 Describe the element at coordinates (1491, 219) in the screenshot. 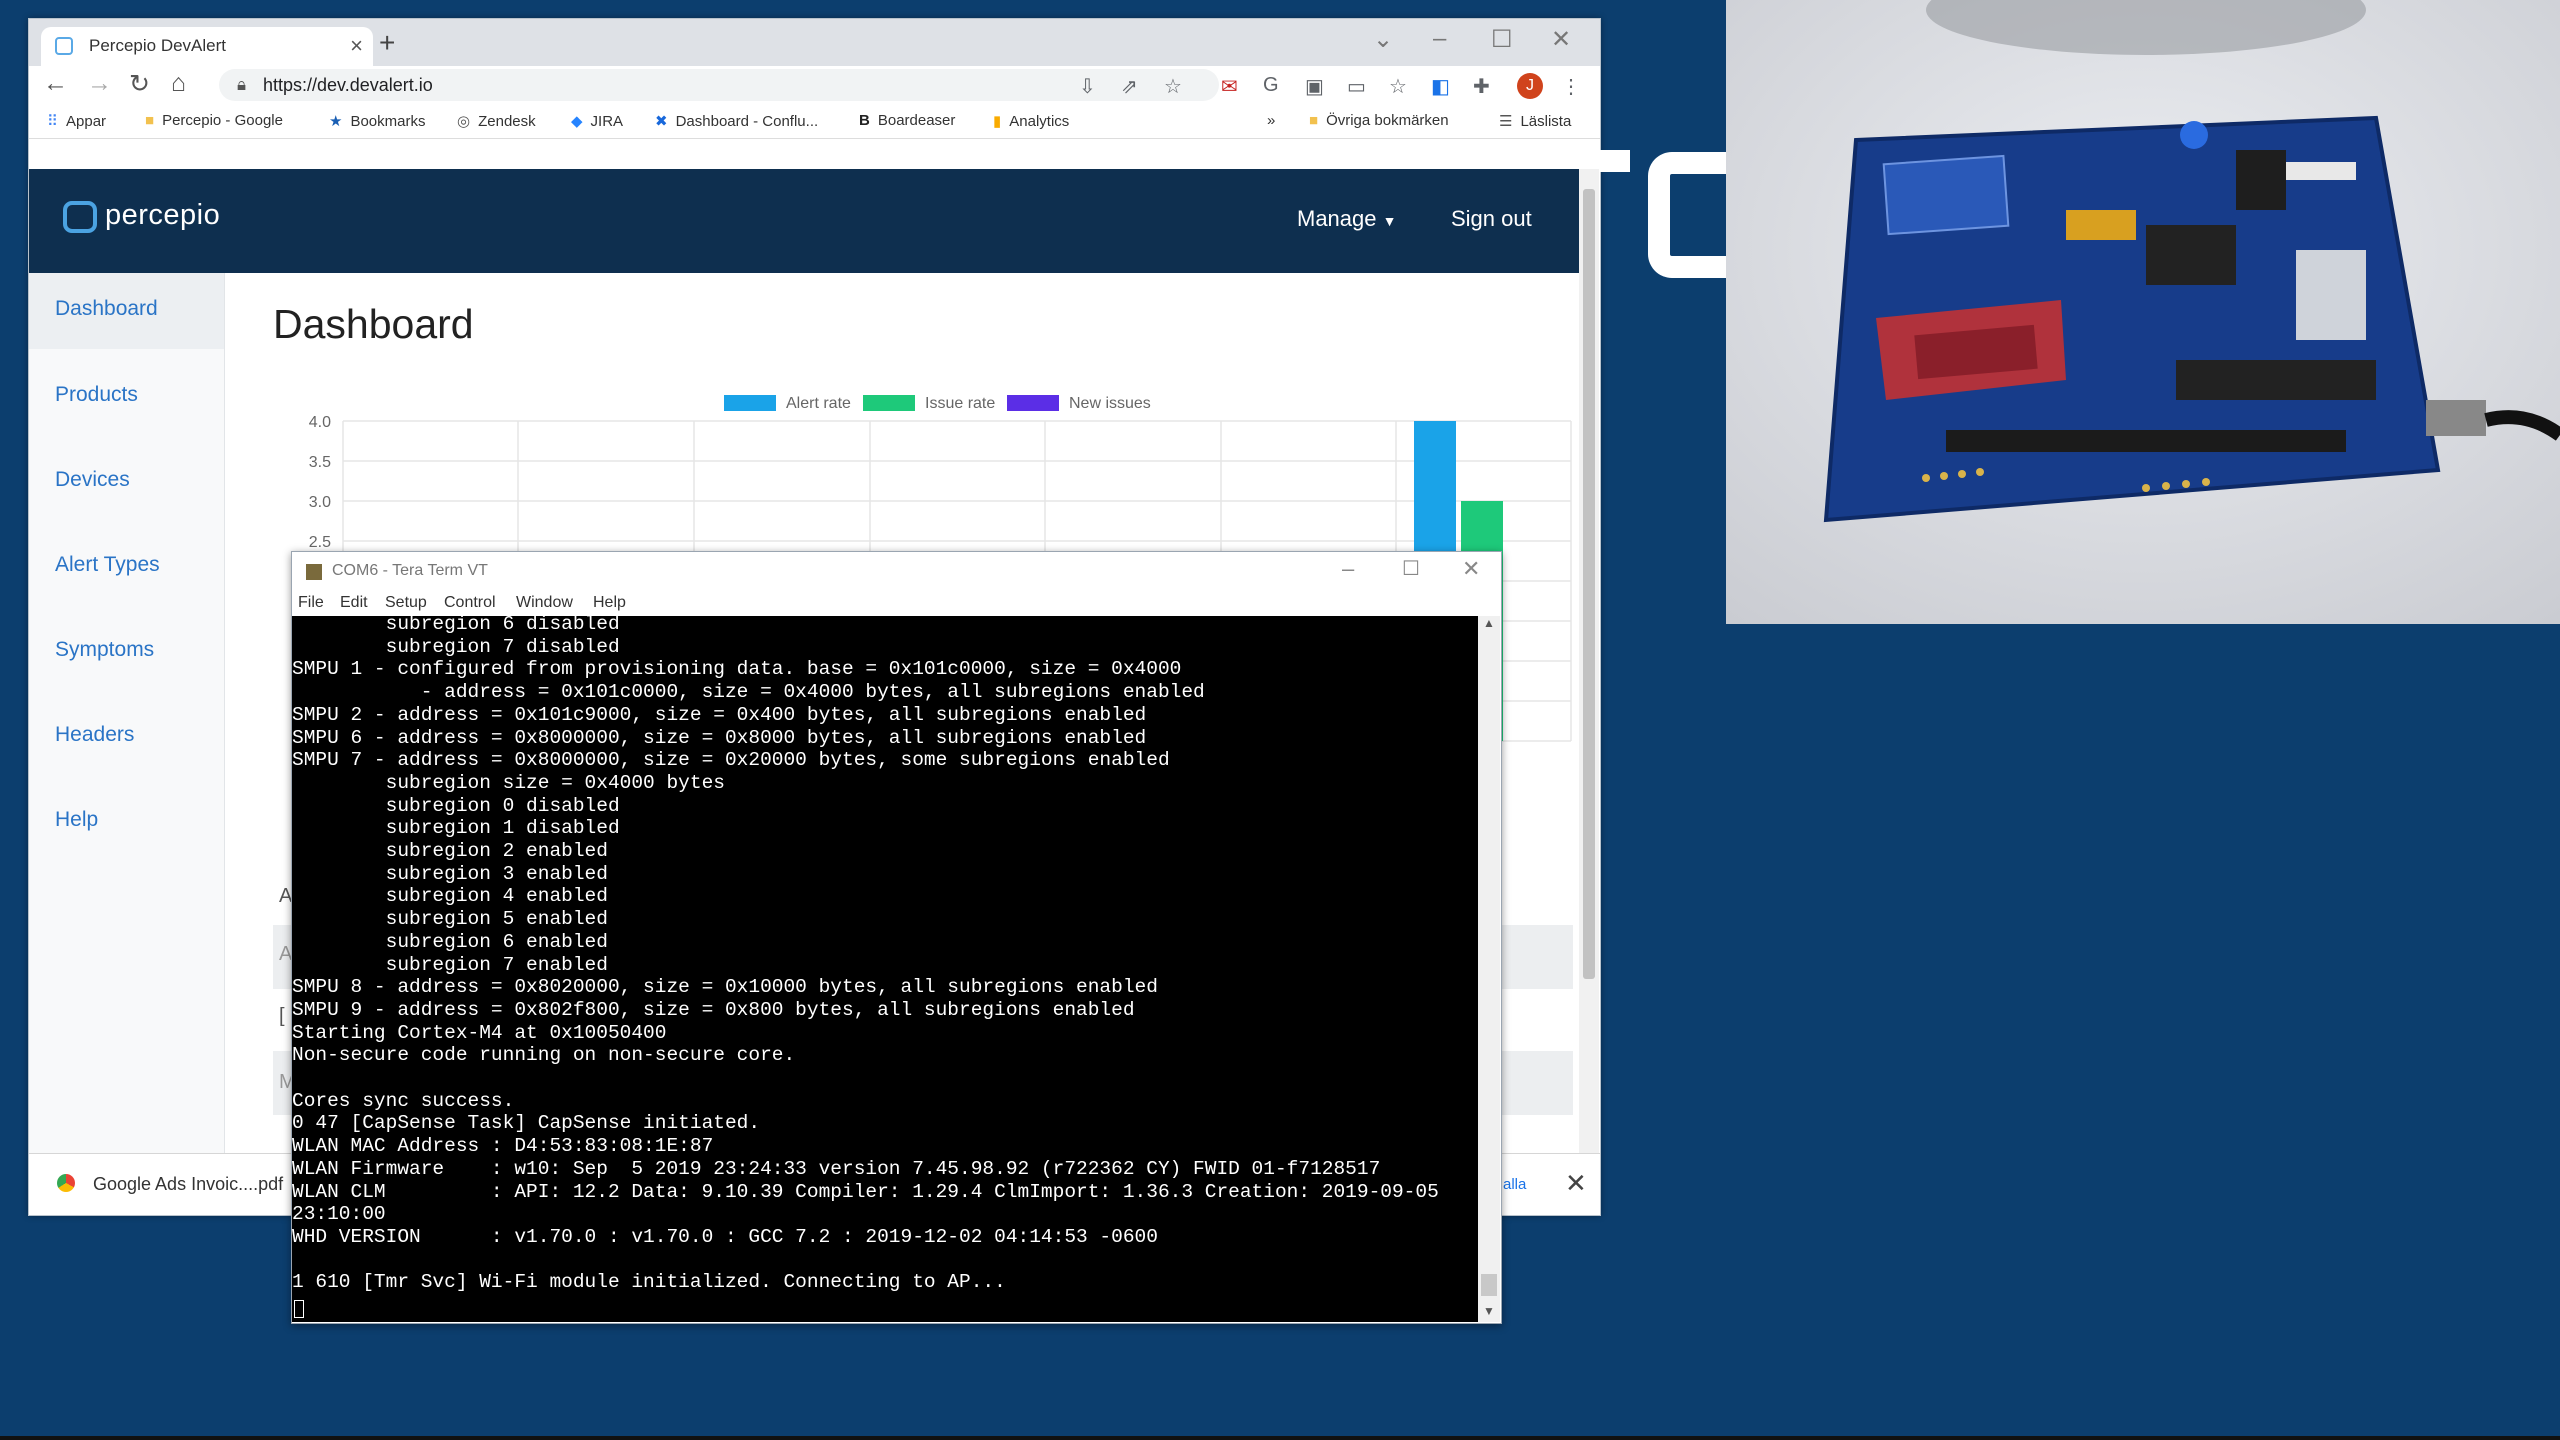

I see `sign-out-link: Sign out` at that location.